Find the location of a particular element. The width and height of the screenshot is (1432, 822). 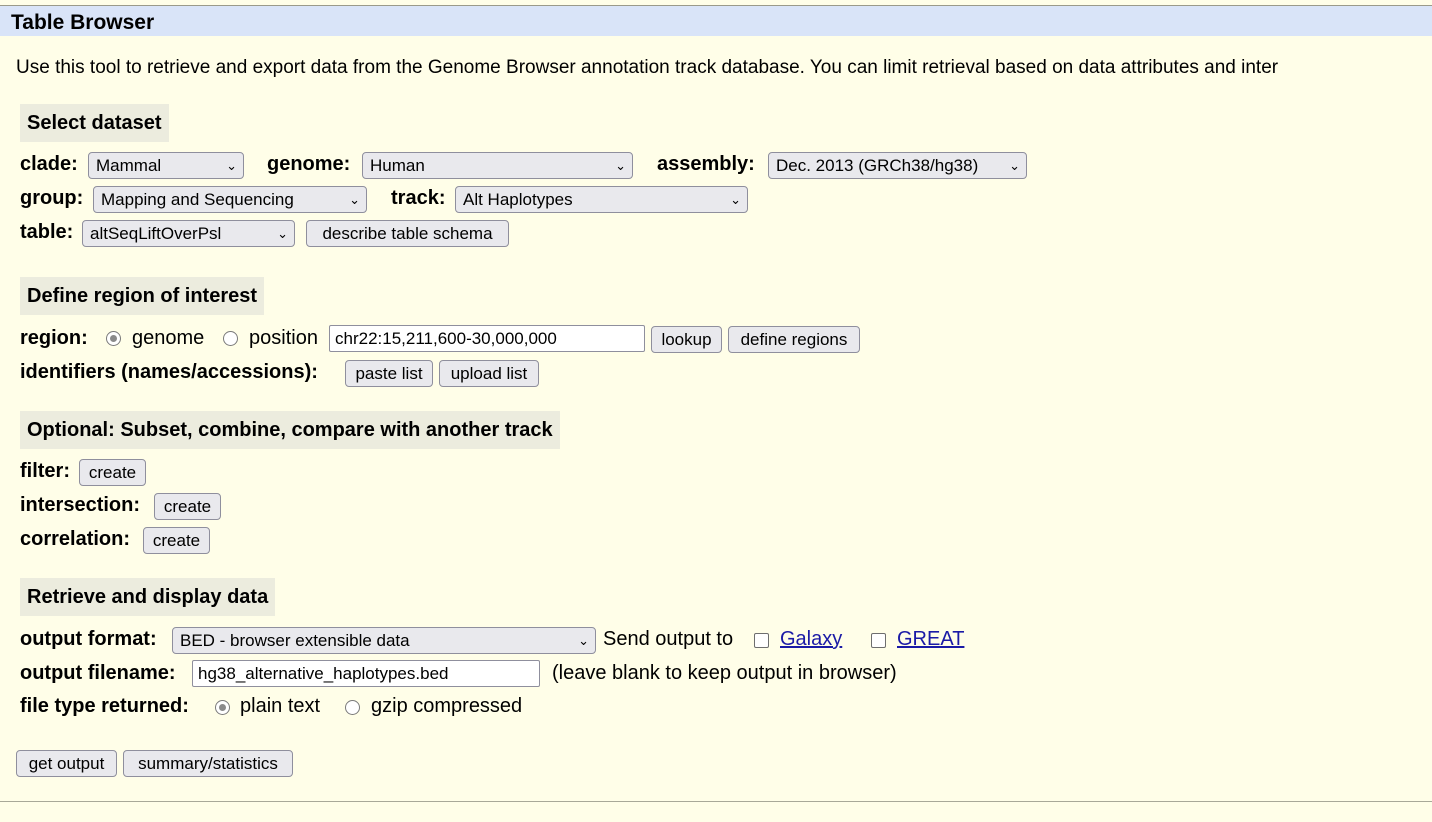

assembly-label: assembly: is located at coordinates (706, 164).